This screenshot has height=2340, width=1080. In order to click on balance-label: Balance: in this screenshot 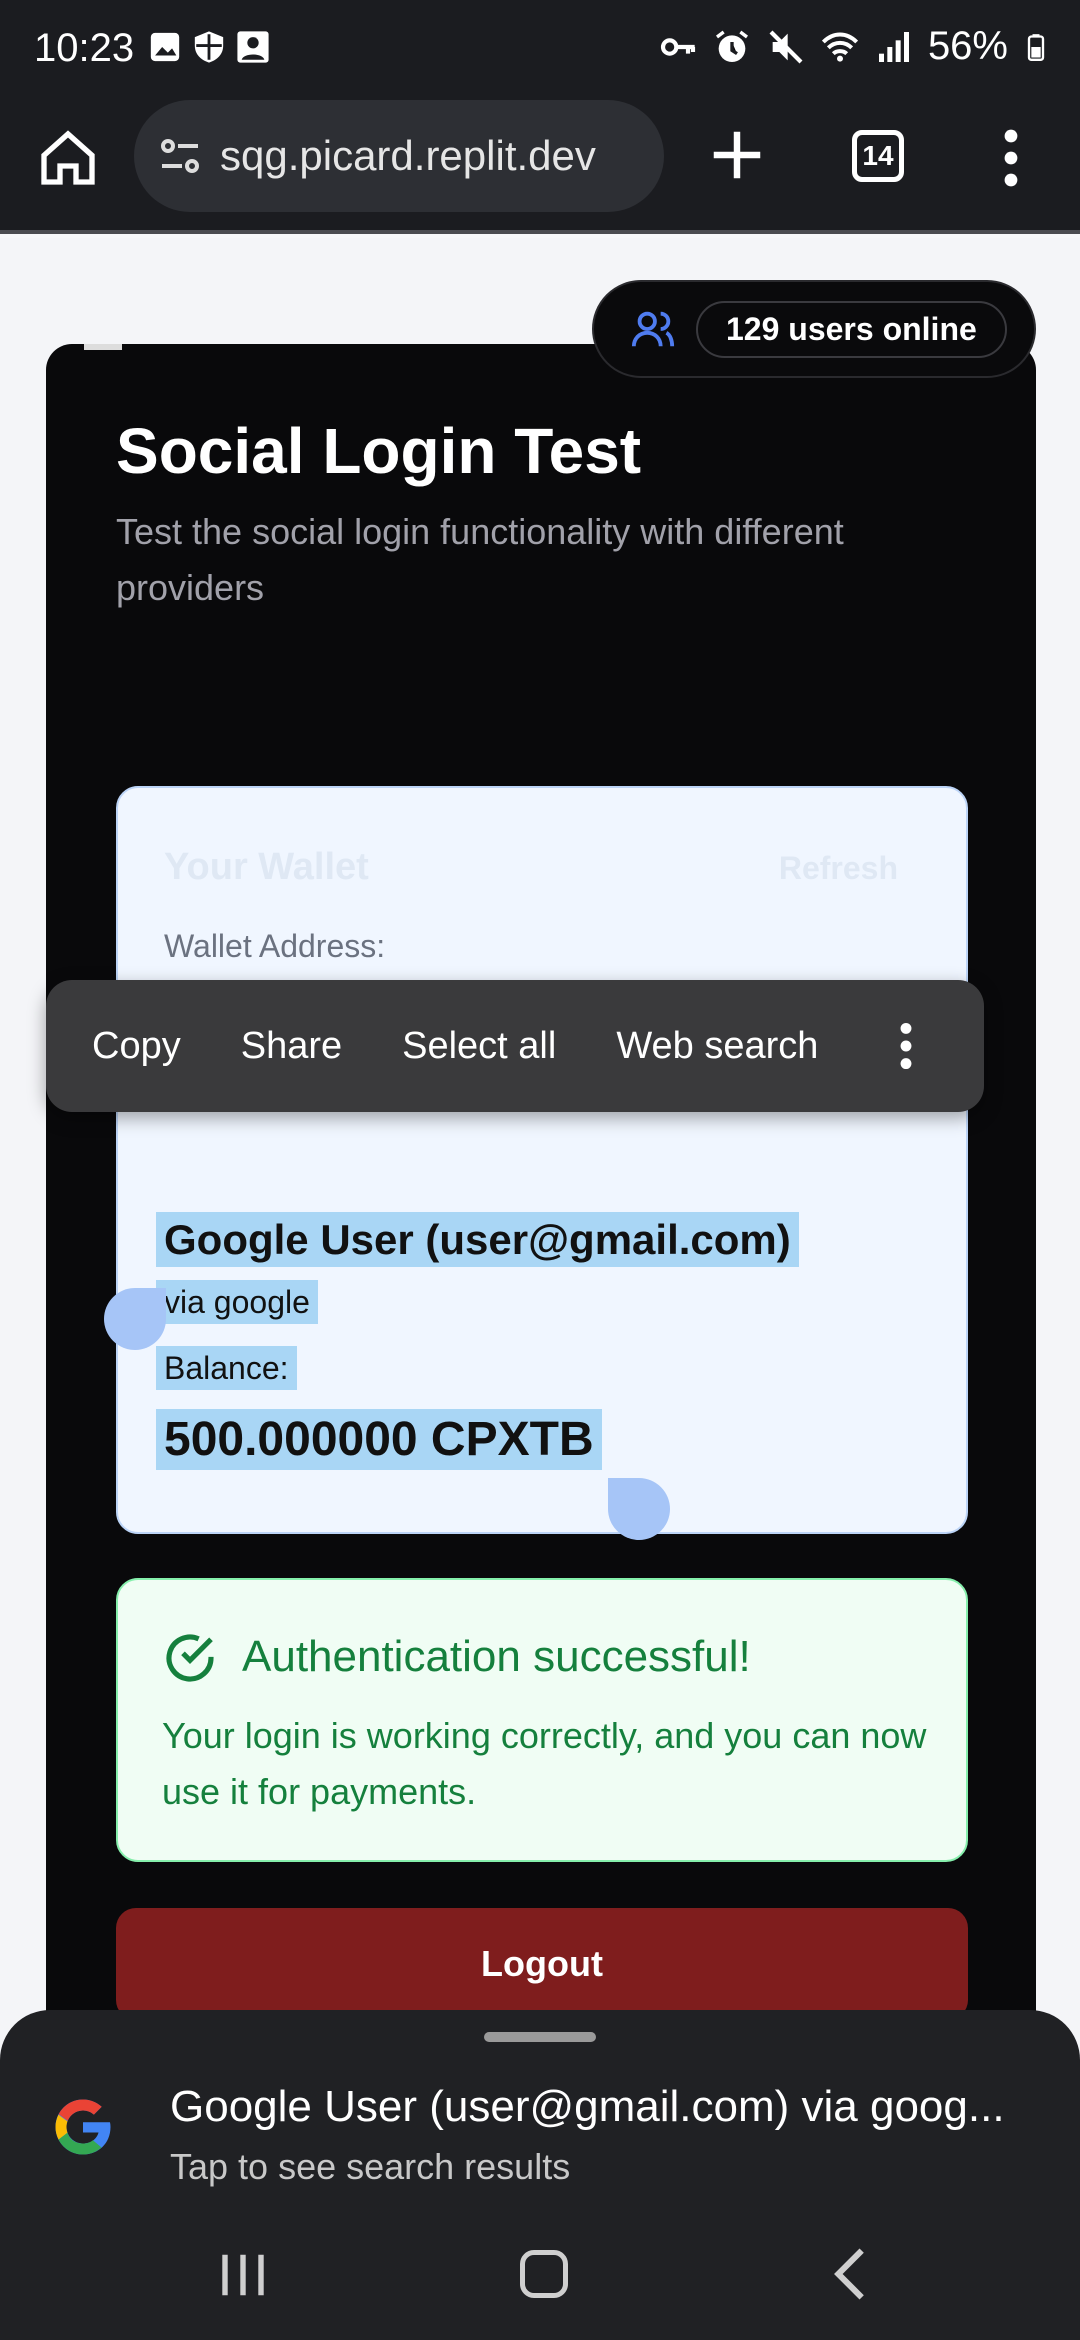, I will do `click(226, 1368)`.